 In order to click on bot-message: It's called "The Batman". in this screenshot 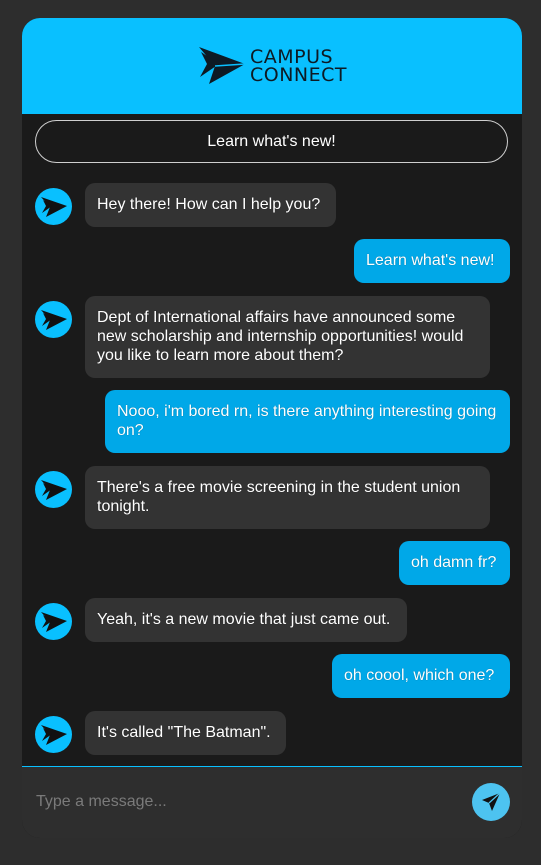, I will do `click(185, 733)`.